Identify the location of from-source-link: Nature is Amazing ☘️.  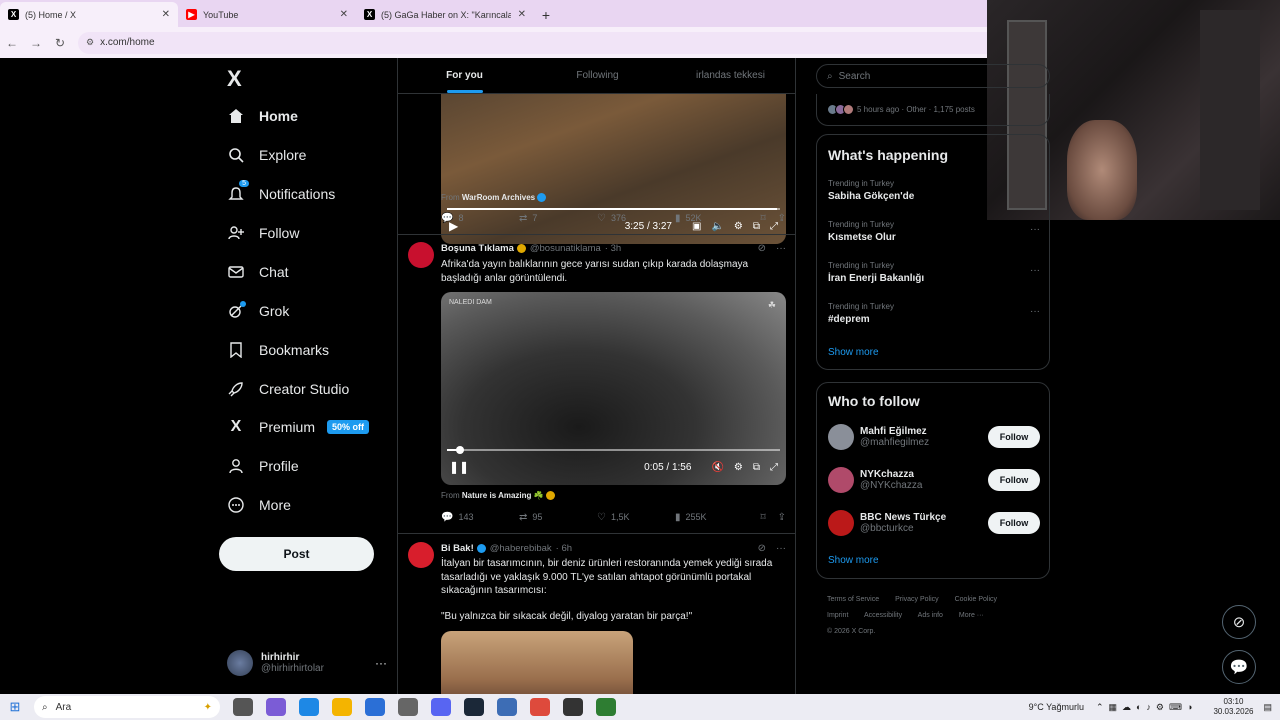
(503, 495).